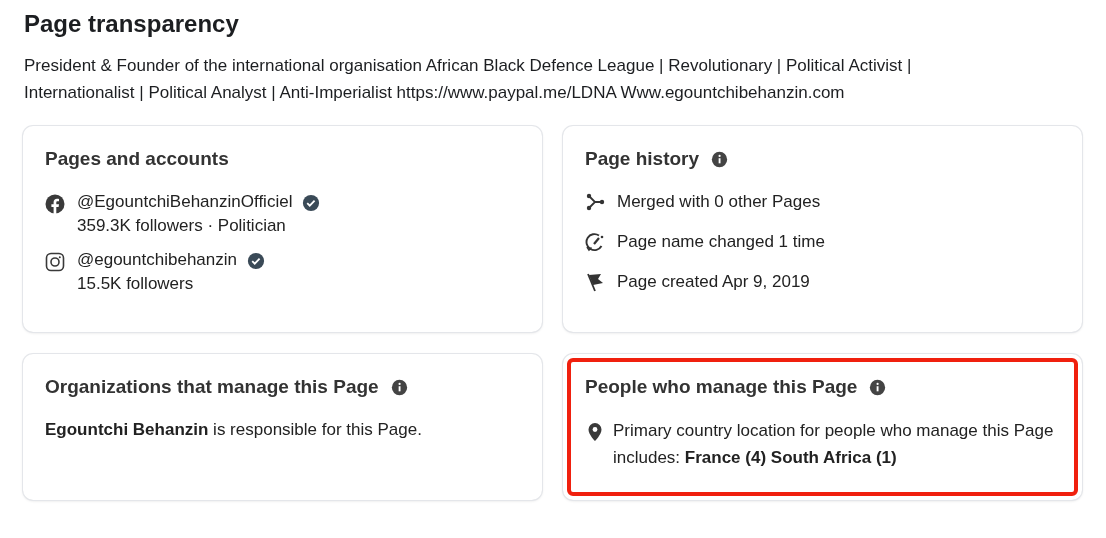  I want to click on card-title: People who manage this Page, so click(721, 387).